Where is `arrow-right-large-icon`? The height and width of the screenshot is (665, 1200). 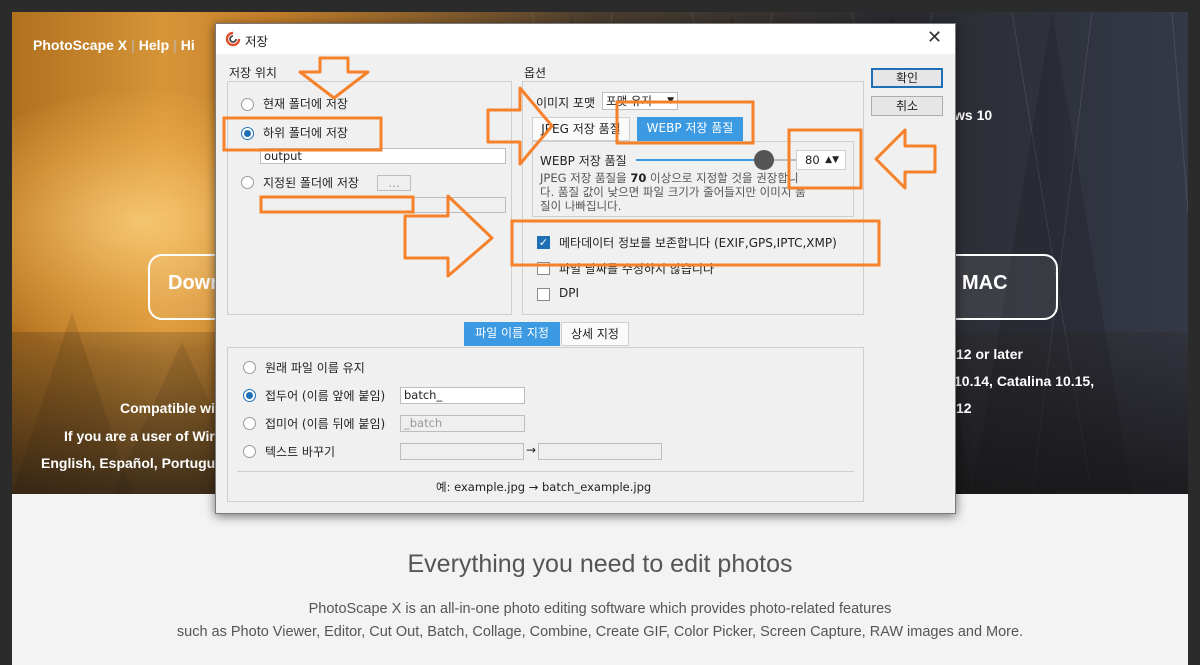
arrow-right-large-icon is located at coordinates (448, 236).